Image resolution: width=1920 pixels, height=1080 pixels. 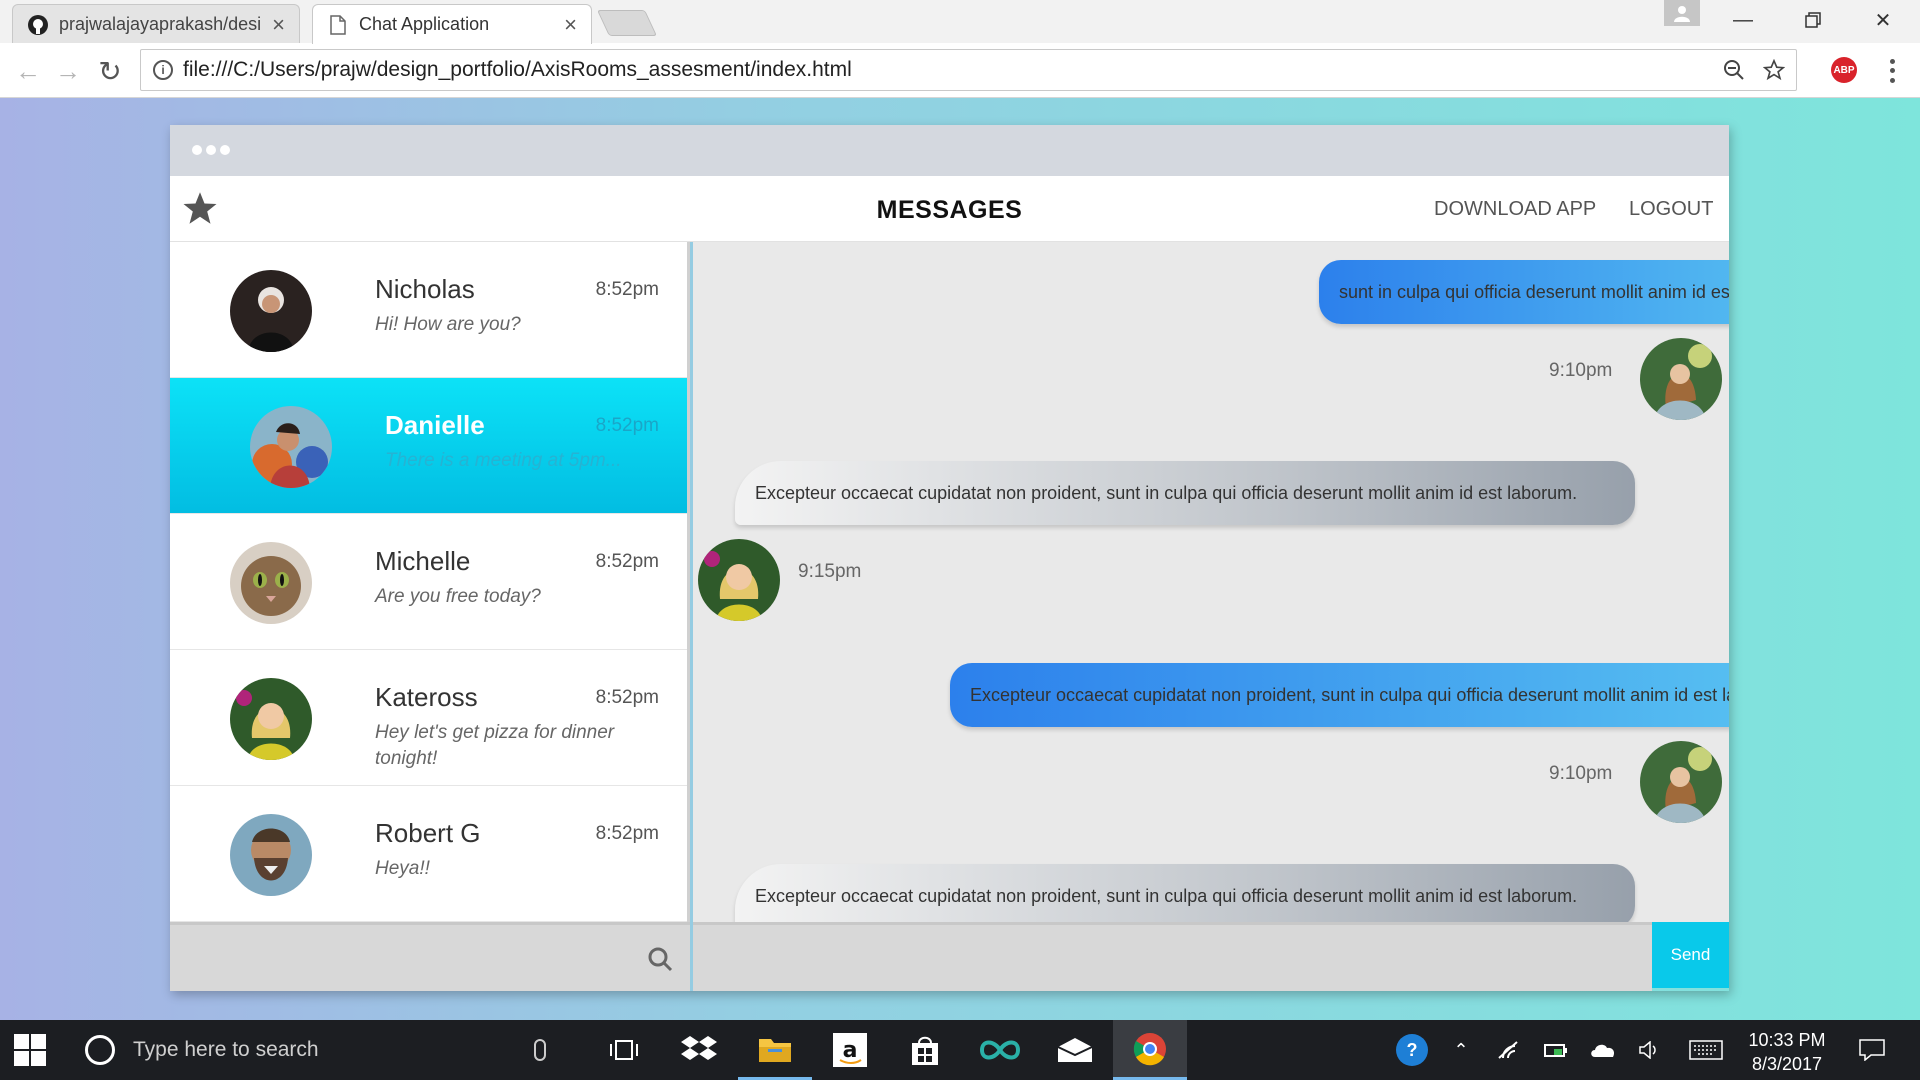 I want to click on microphone-icon, so click(x=540, y=1050).